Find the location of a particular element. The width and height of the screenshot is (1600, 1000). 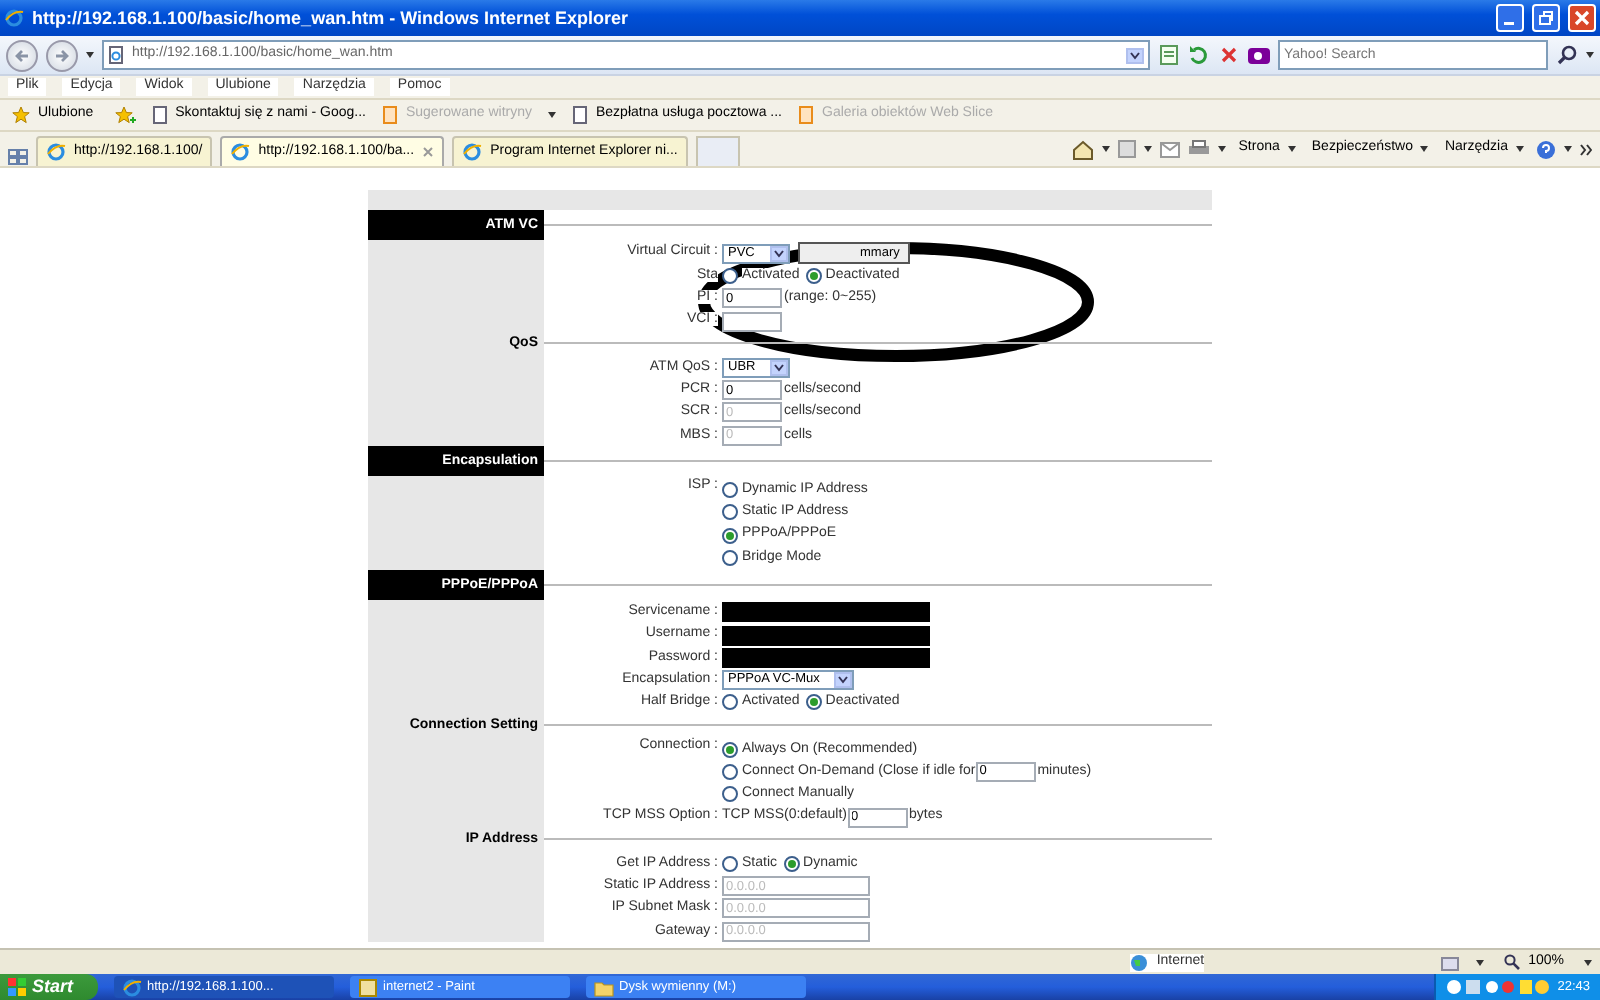

add-favorite-icon is located at coordinates (124, 115).